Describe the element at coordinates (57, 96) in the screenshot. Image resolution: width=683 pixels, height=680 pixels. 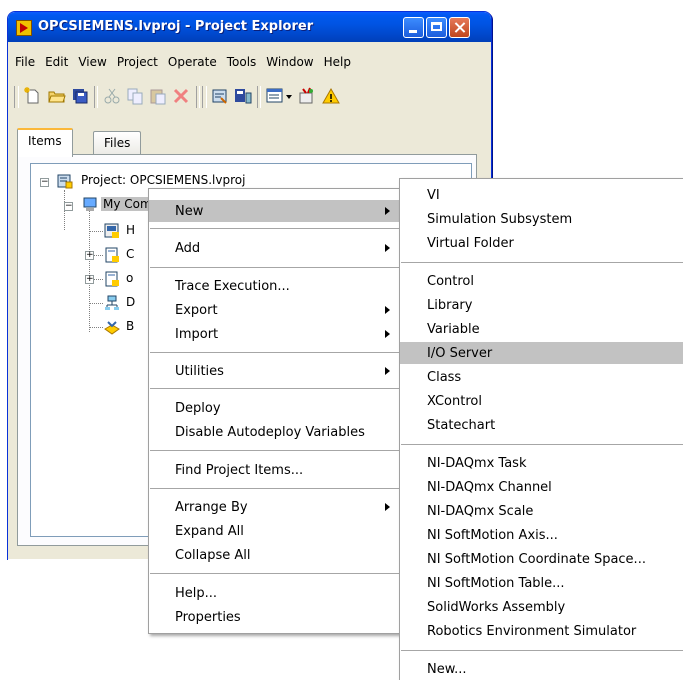
I see `open-folder-icon` at that location.